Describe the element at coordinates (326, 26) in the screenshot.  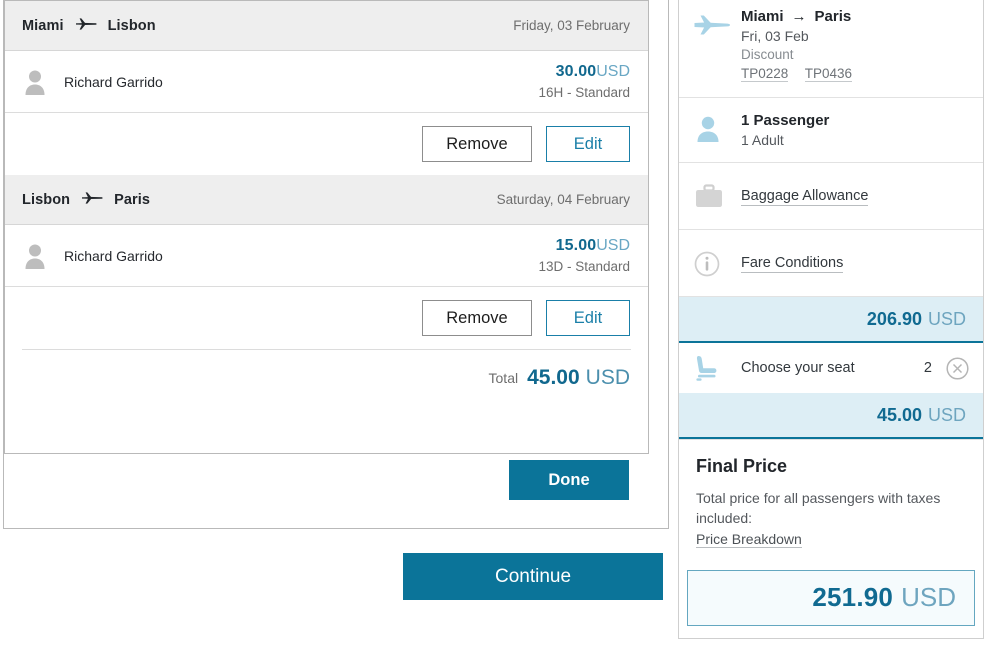
I see `leg-header-1: Miami Lisbon Friday, 03 February` at that location.